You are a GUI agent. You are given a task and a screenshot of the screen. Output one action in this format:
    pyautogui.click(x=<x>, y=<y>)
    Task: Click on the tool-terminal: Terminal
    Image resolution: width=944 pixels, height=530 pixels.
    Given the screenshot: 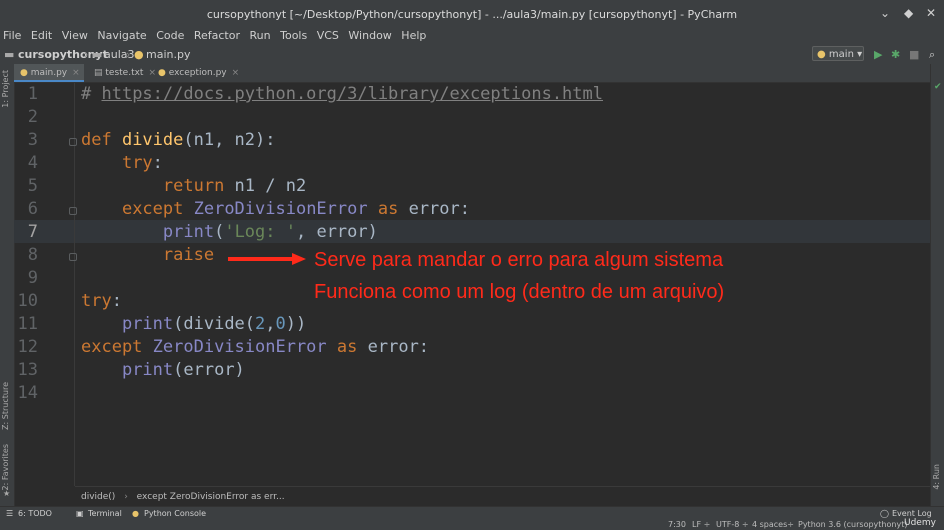 What is the action you would take?
    pyautogui.click(x=105, y=513)
    